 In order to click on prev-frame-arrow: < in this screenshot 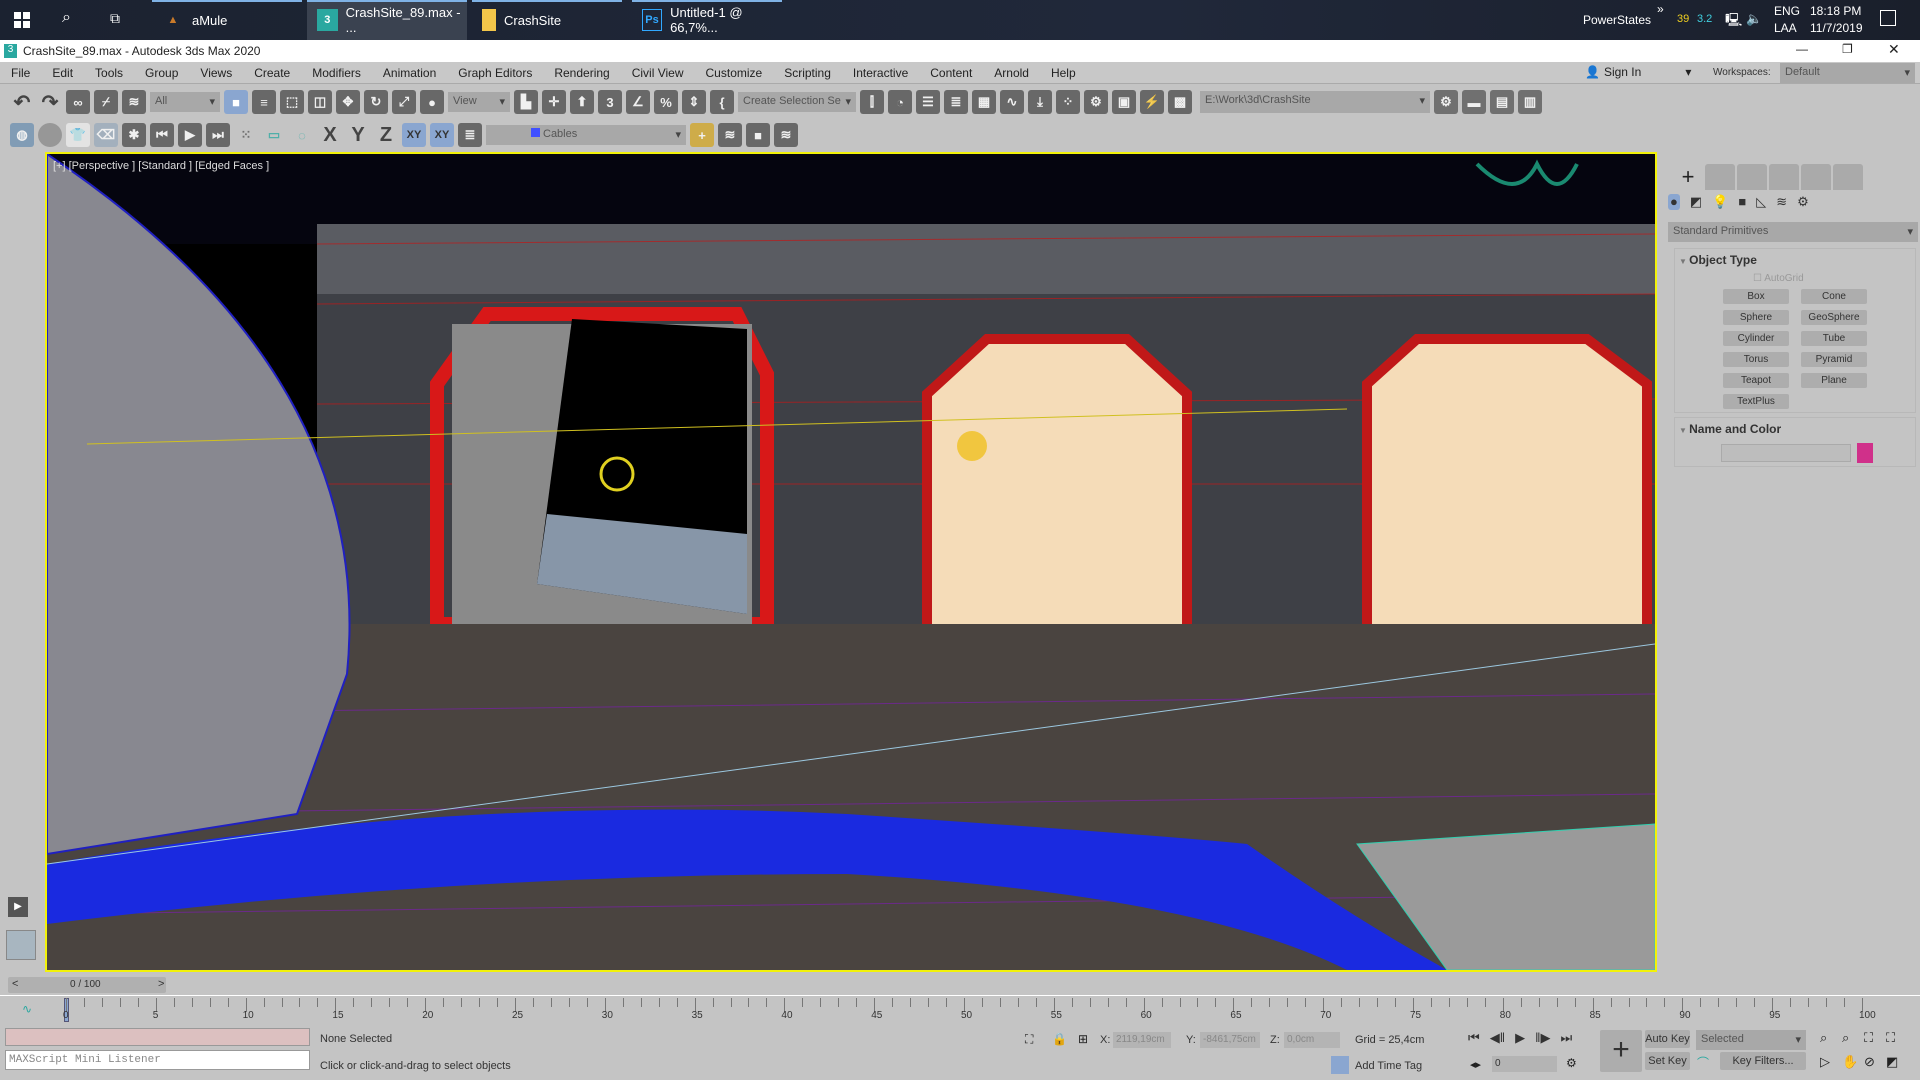, I will do `click(15, 984)`.